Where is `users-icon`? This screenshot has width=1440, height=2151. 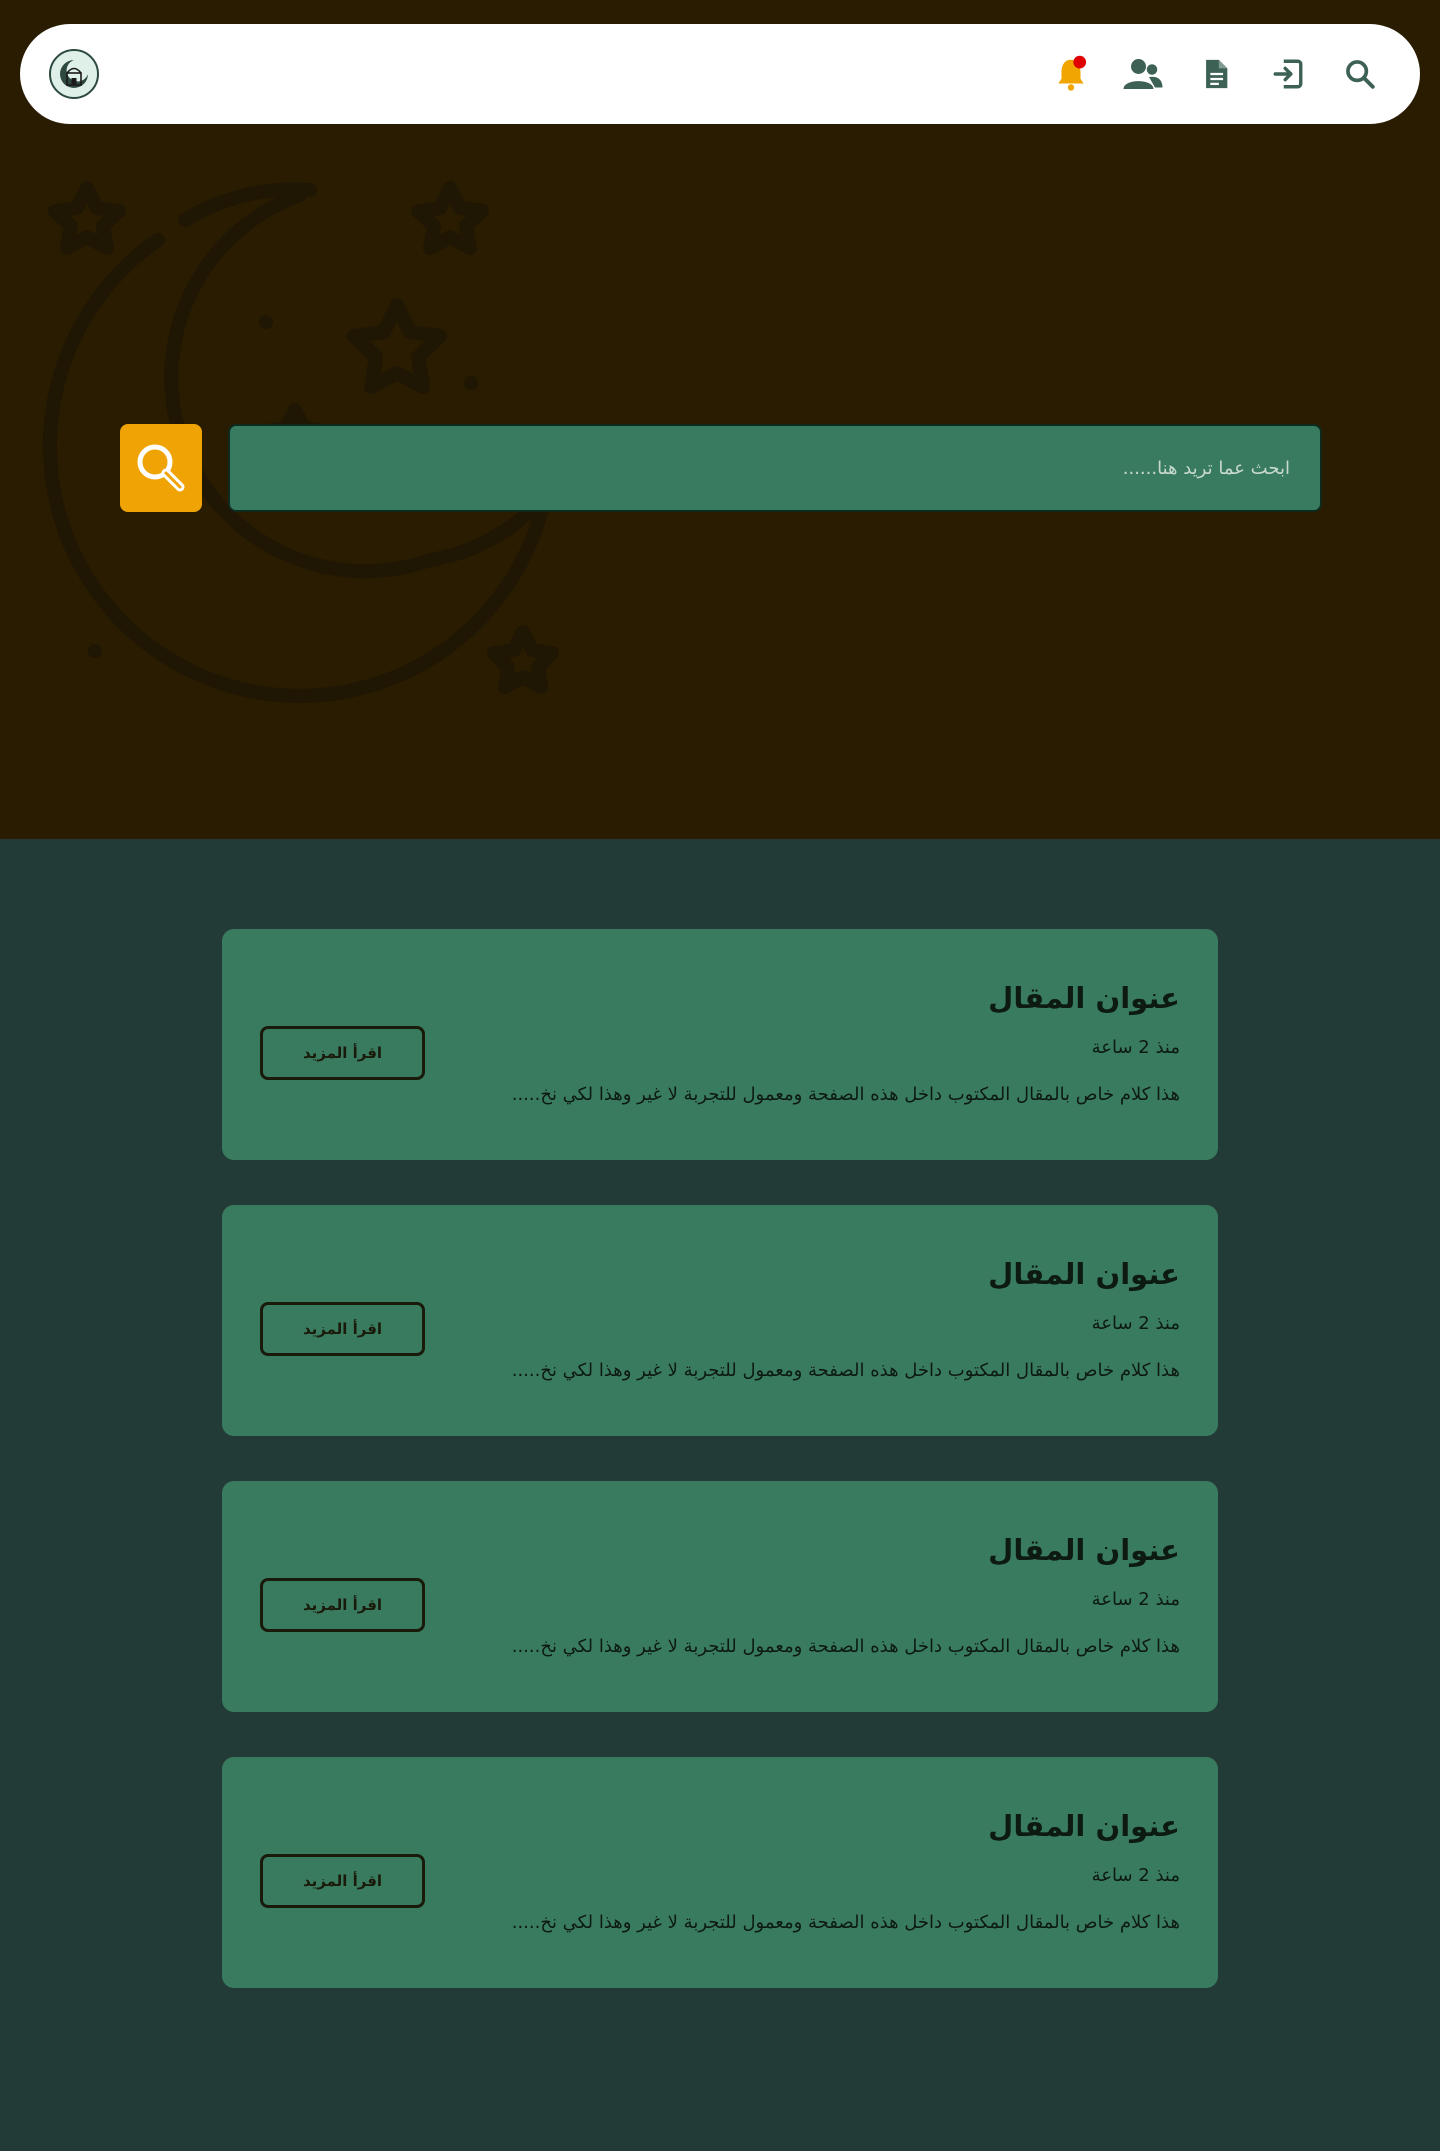
users-icon is located at coordinates (1143, 74).